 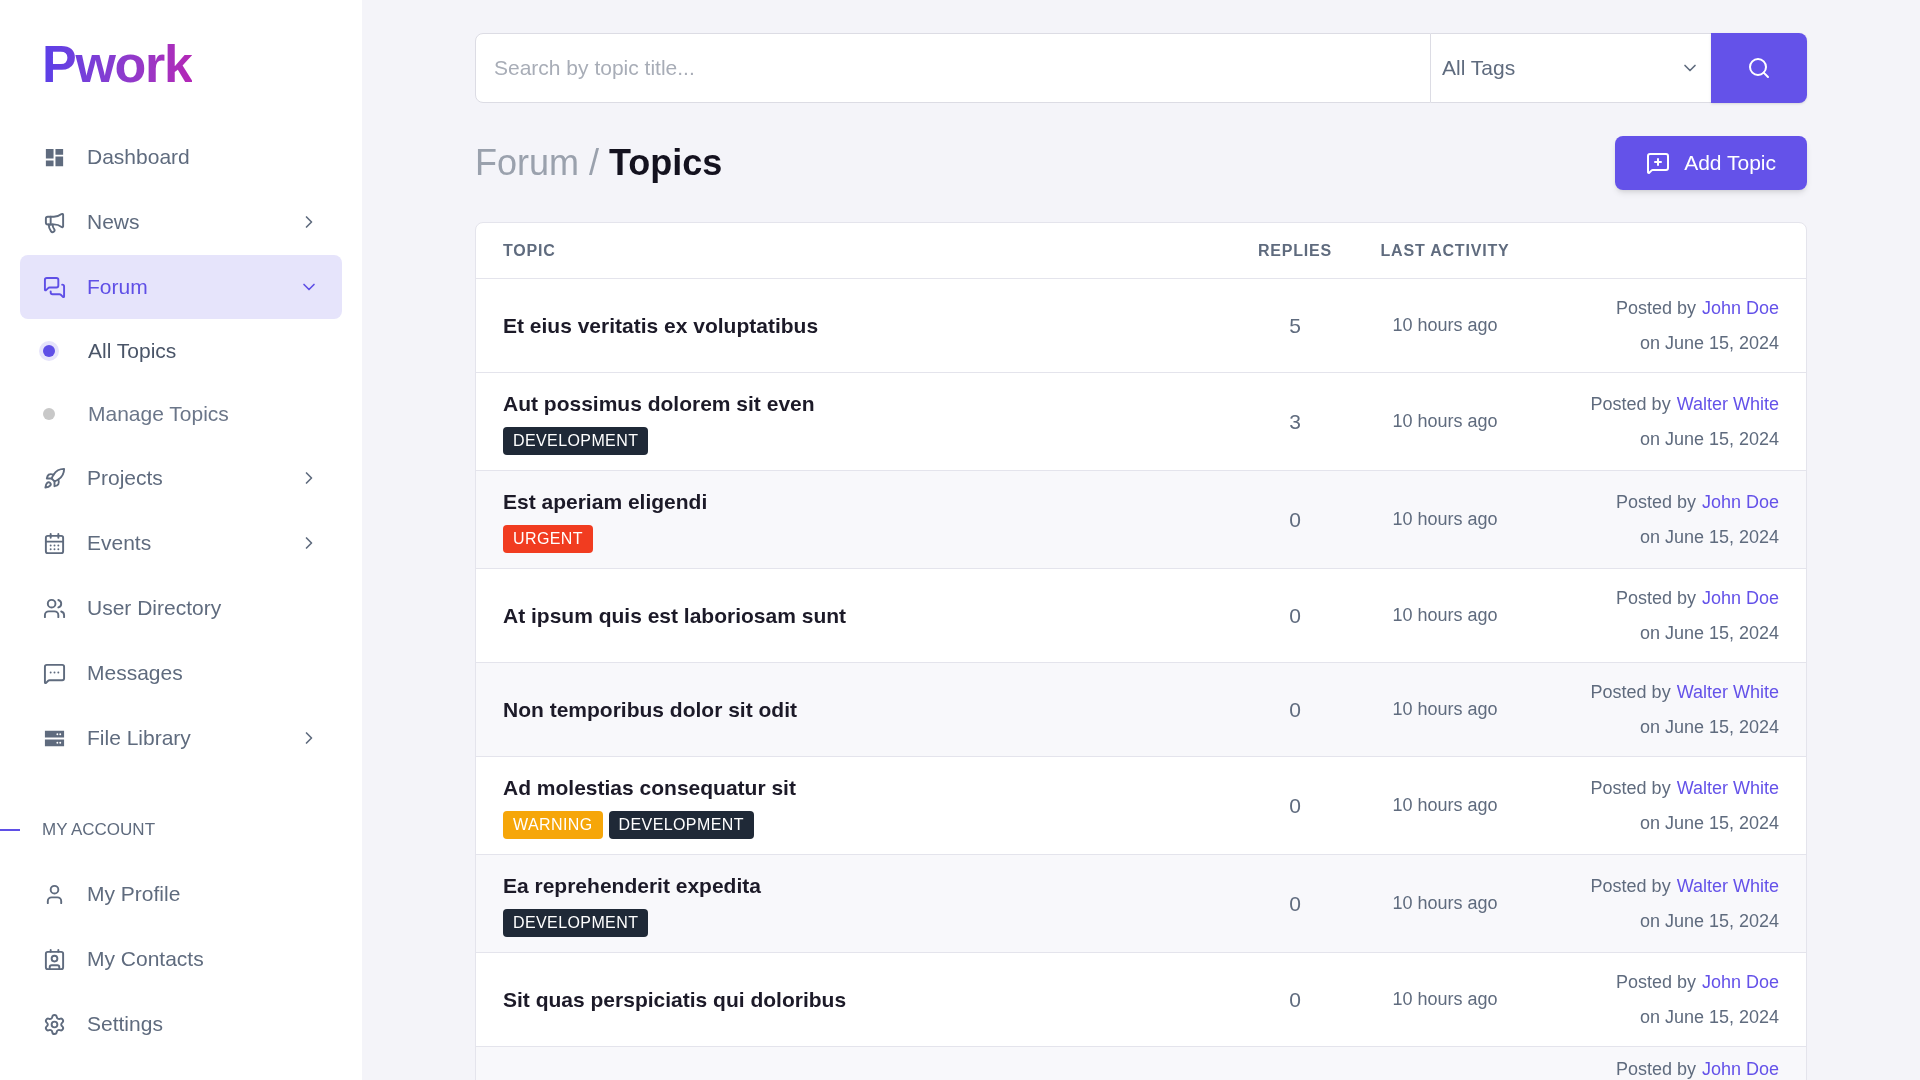 I want to click on settings-icon, so click(x=54, y=1024).